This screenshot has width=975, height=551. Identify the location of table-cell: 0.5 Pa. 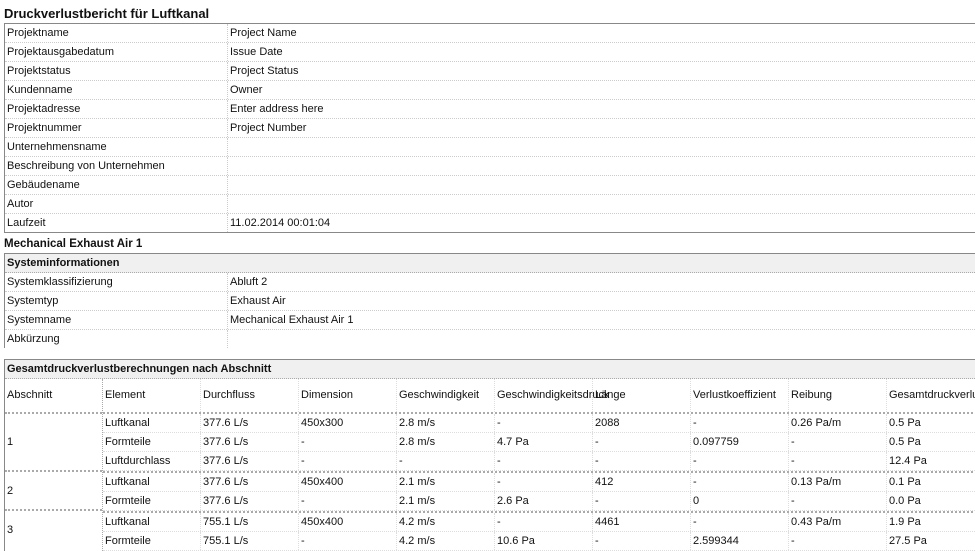
(931, 442).